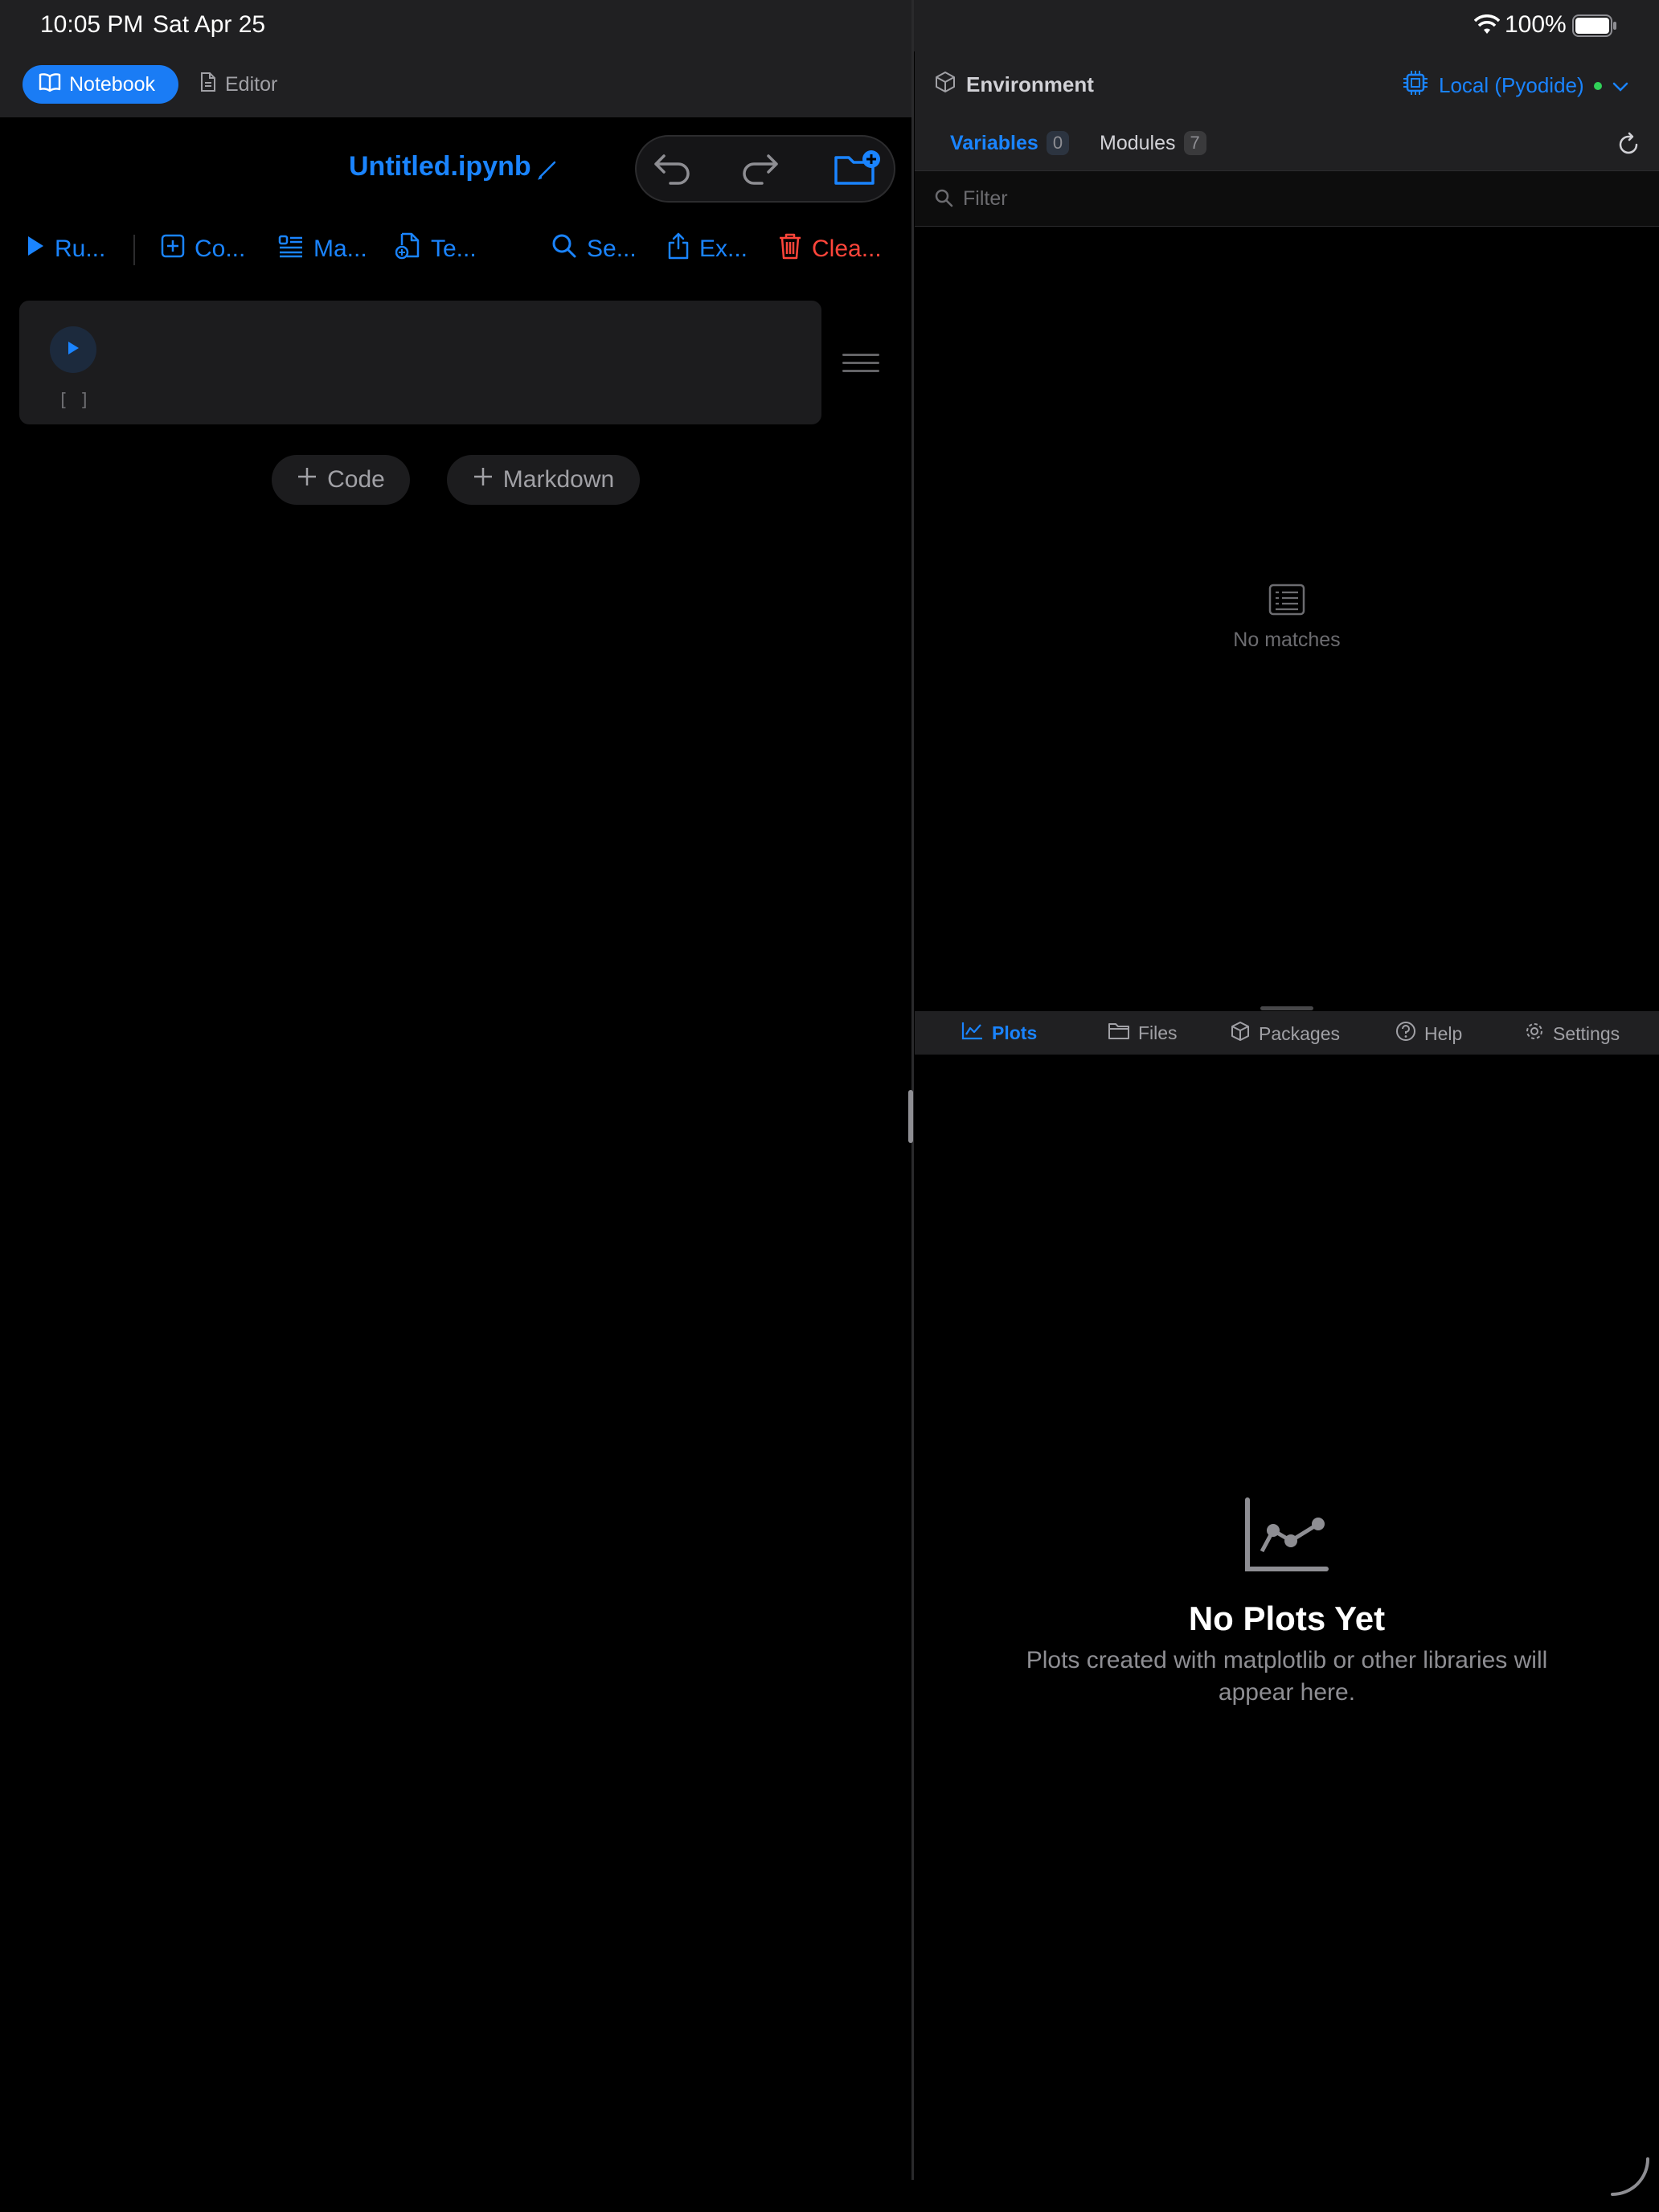  Describe the element at coordinates (678, 249) in the screenshot. I see `share-icon` at that location.